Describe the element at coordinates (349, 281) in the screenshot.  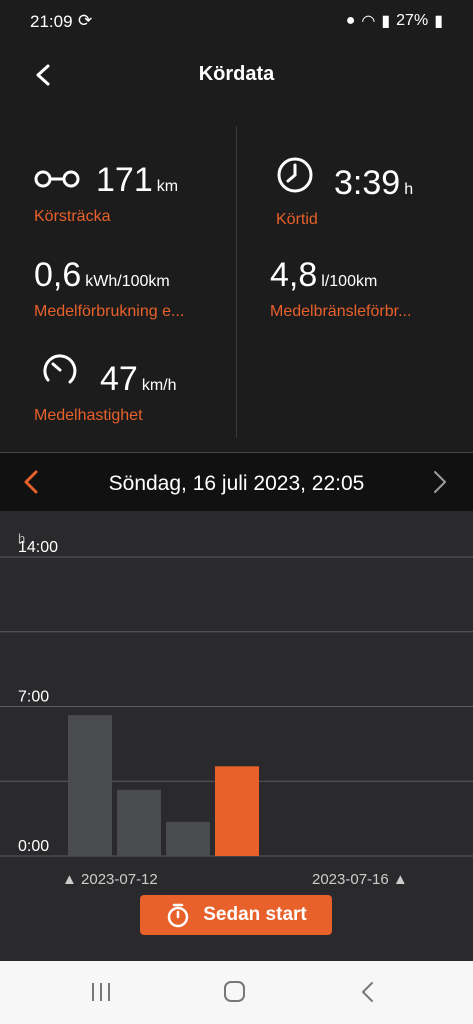
I see `consumption-fuel-unit: l/100km` at that location.